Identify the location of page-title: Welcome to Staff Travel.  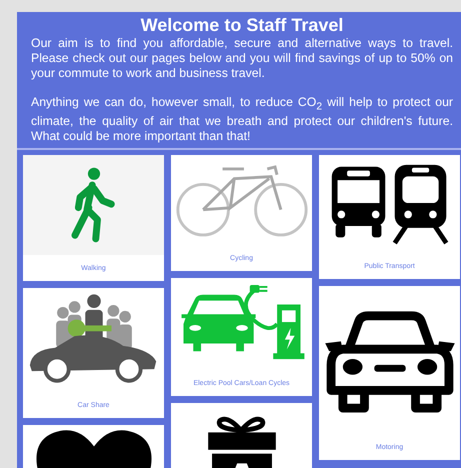
(242, 25).